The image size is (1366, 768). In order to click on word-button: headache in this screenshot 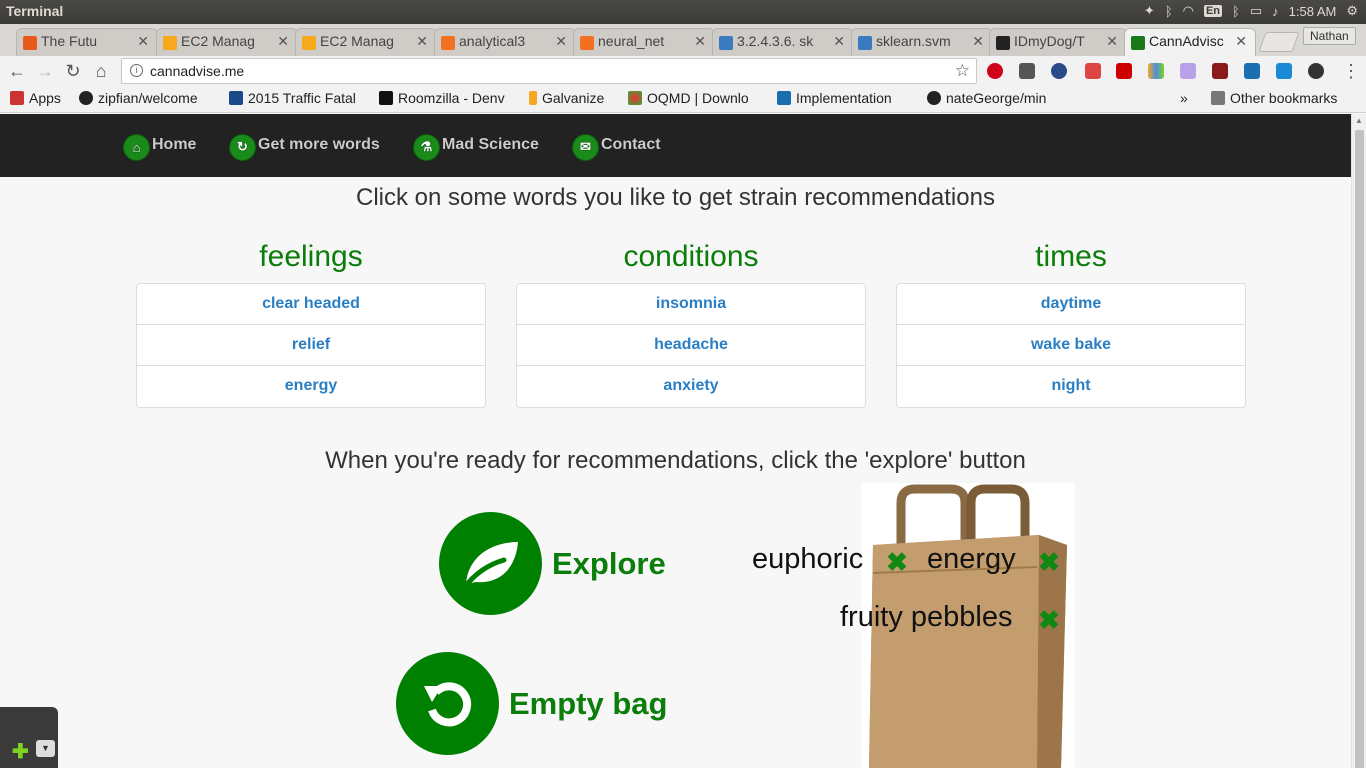, I will do `click(691, 345)`.